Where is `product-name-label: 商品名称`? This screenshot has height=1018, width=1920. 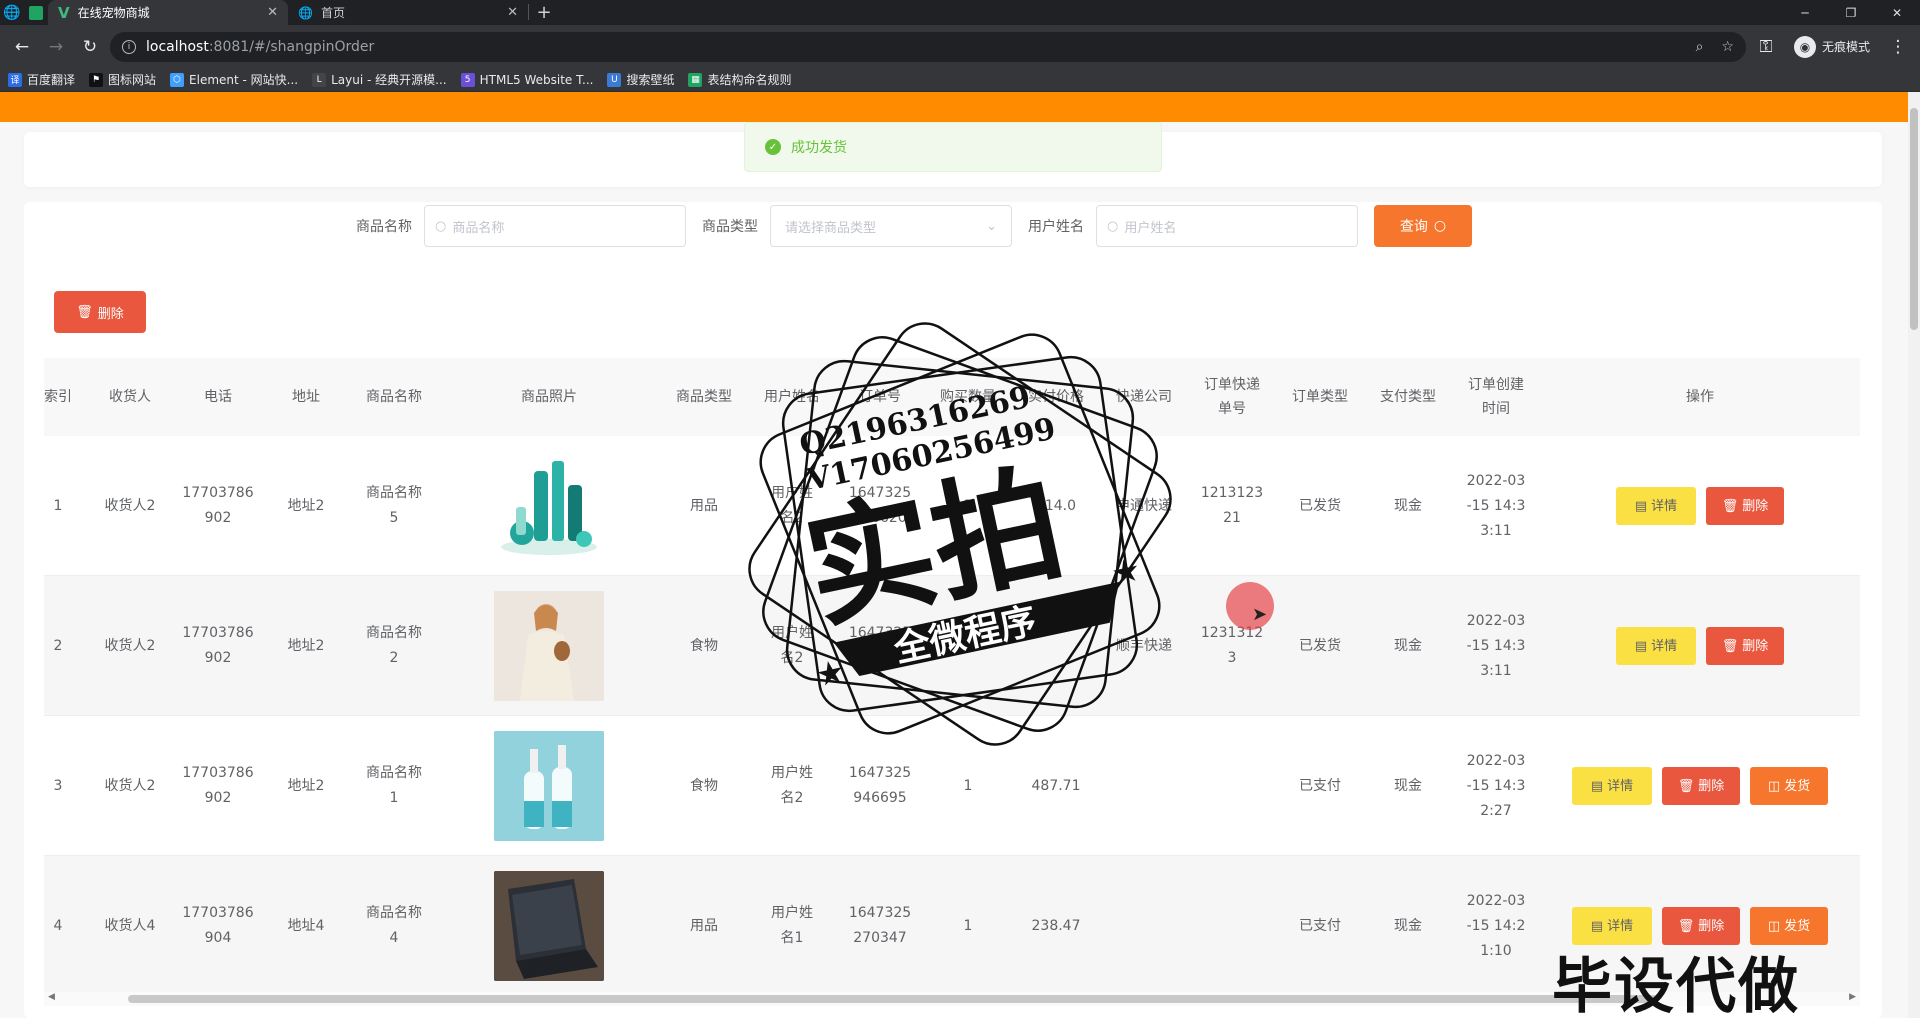
product-name-label: 商品名称 is located at coordinates (384, 227).